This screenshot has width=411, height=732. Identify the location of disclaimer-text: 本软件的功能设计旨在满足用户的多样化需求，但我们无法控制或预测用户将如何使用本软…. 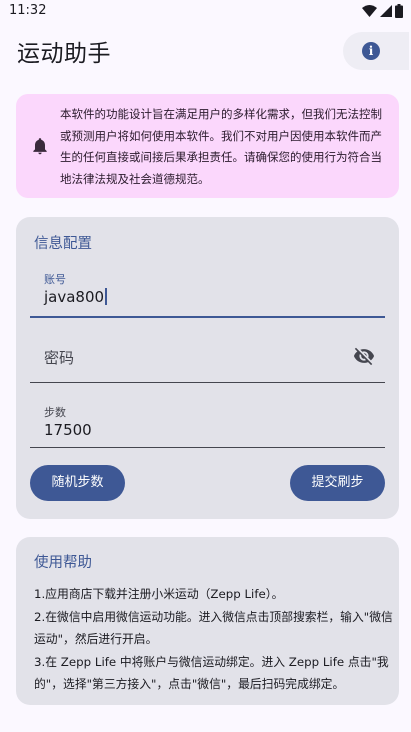
(221, 146).